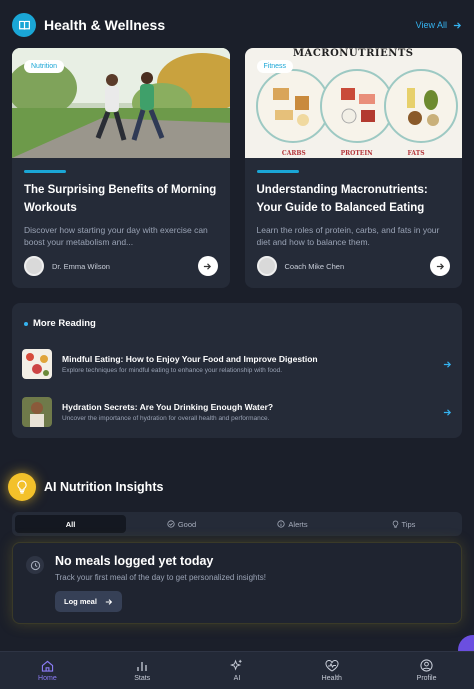 Image resolution: width=474 pixels, height=689 pixels. Describe the element at coordinates (81, 266) in the screenshot. I see `author-name: Dr. Emma Wilson` at that location.